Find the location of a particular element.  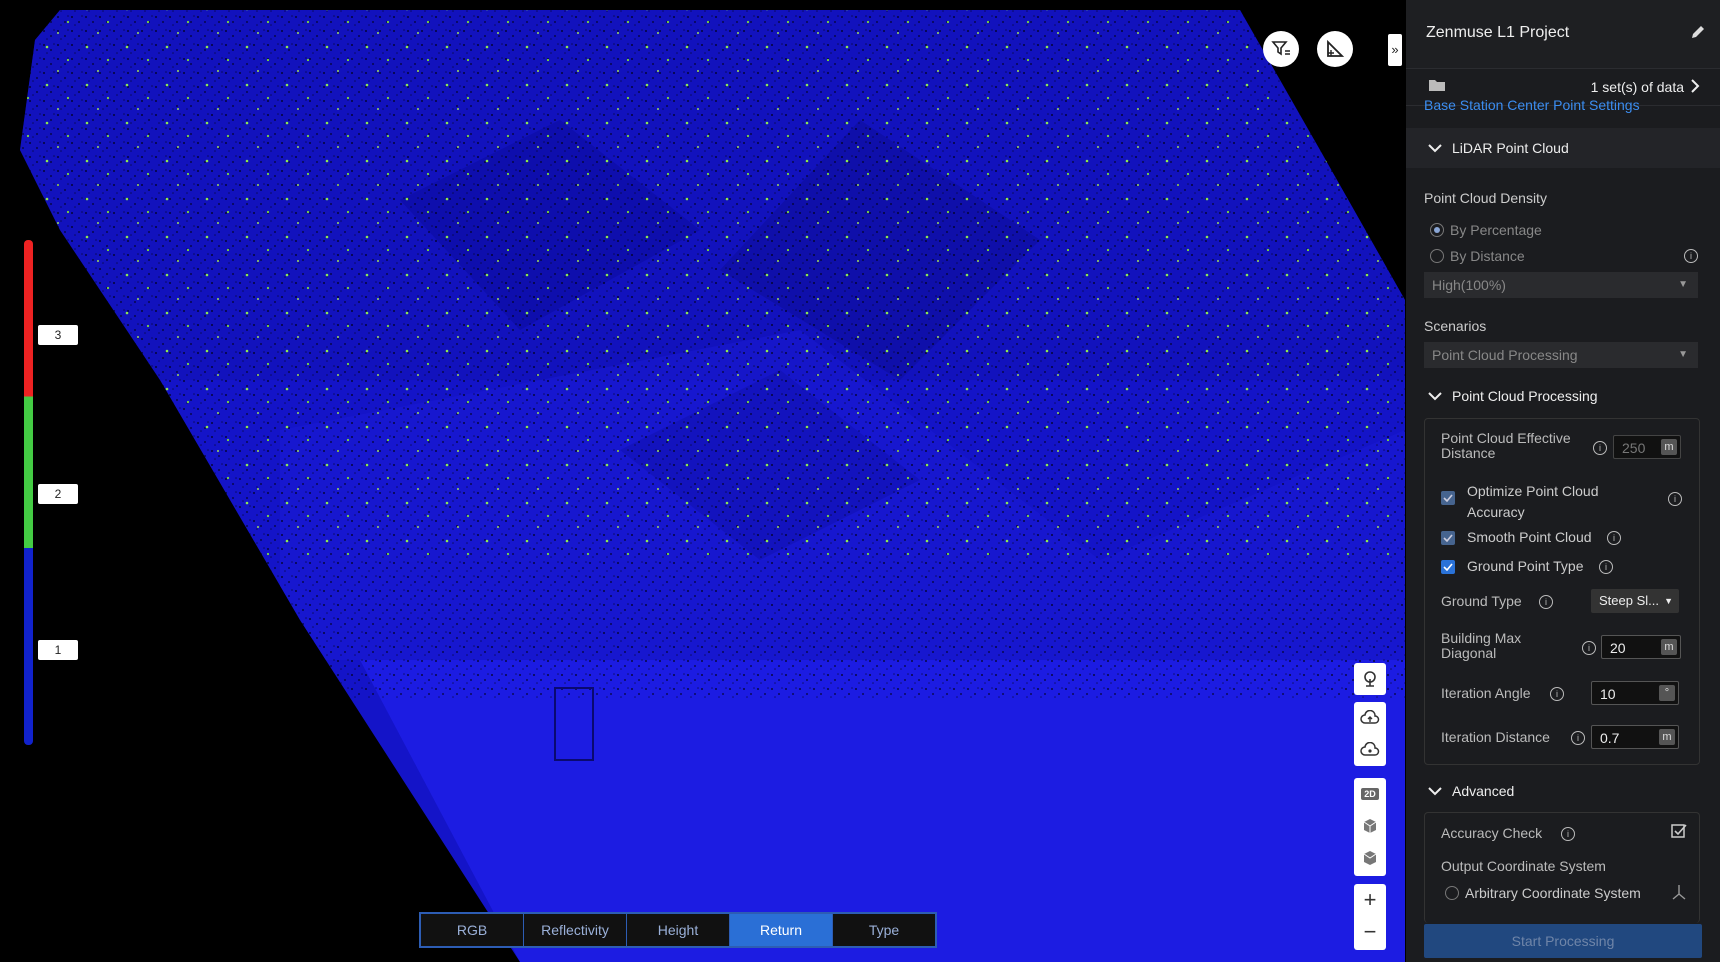

ground-type-label: Ground Type is located at coordinates (1481, 601).